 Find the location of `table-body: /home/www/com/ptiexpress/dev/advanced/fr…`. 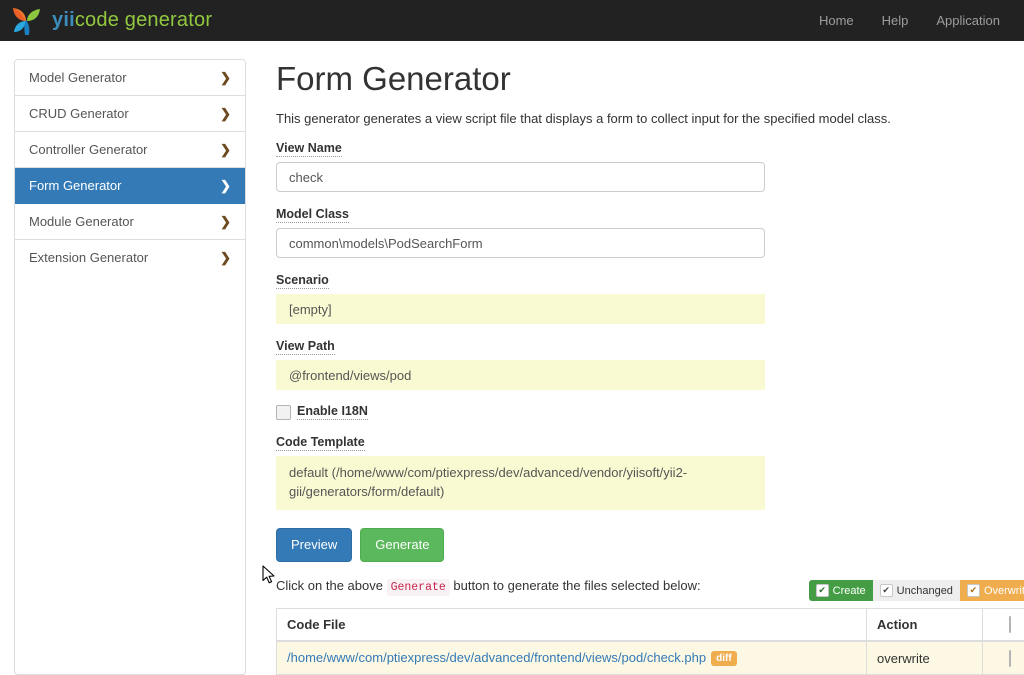

table-body: /home/www/com/ptiexpress/dev/advanced/fr… is located at coordinates (650, 658).